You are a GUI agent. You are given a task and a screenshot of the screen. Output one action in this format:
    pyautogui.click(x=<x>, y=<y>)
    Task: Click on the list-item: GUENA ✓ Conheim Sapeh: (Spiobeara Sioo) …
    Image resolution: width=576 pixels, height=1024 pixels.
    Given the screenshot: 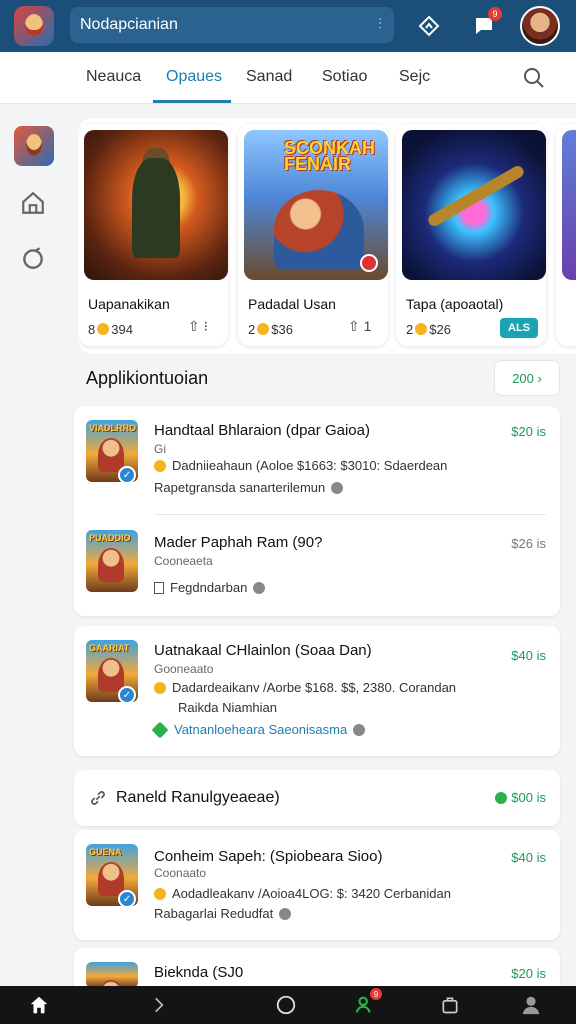 What is the action you would take?
    pyautogui.click(x=317, y=885)
    